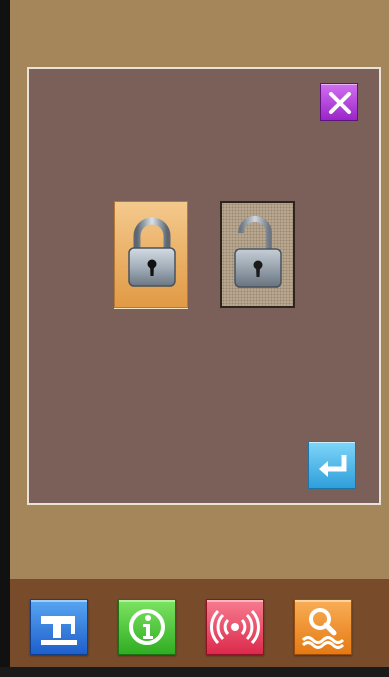 This screenshot has height=677, width=389. I want to click on sewing-machine-icon, so click(59, 630).